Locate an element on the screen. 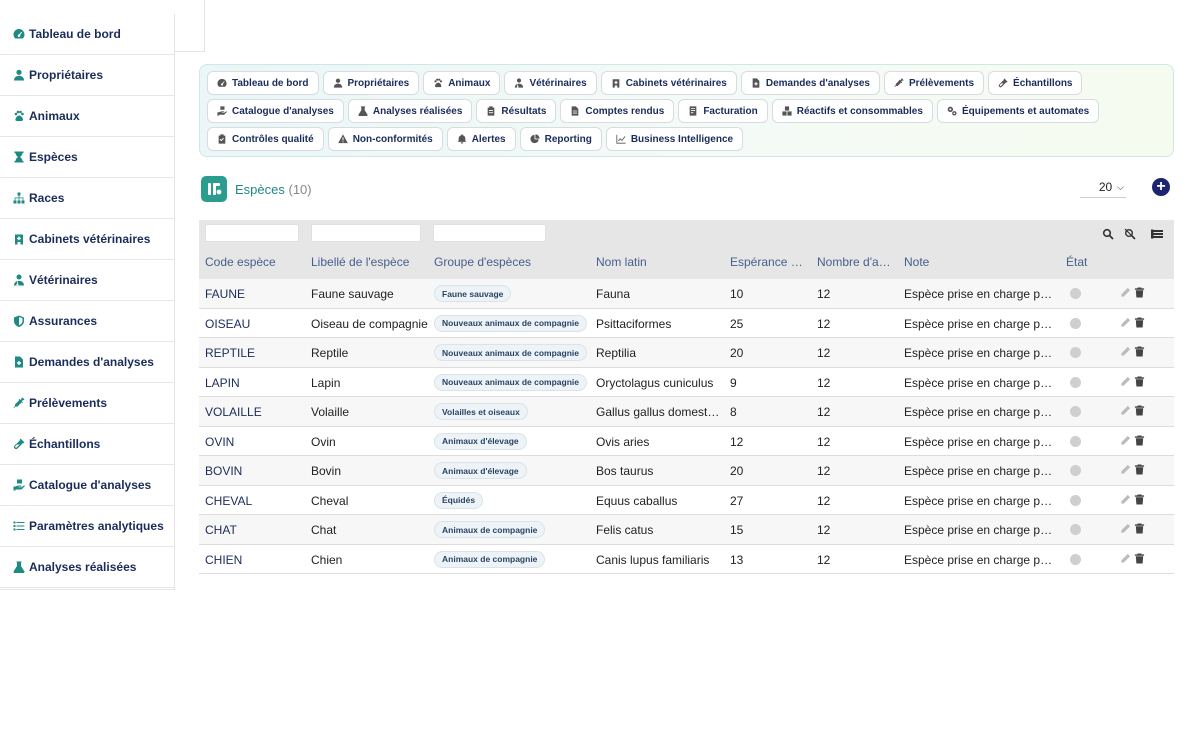 The image size is (1200, 743). column-header-group: Groupe d'espèces is located at coordinates (509, 262).